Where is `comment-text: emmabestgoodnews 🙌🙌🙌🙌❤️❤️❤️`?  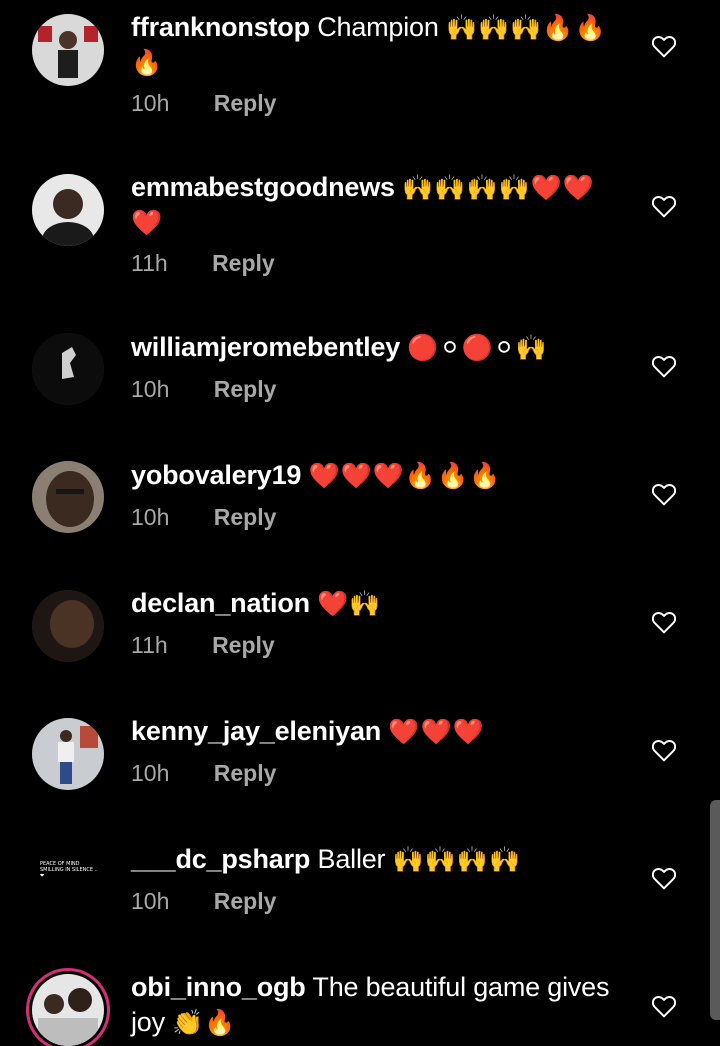 comment-text: emmabestgoodnews 🙌🙌🙌🙌❤️❤️❤️ is located at coordinates (376, 205).